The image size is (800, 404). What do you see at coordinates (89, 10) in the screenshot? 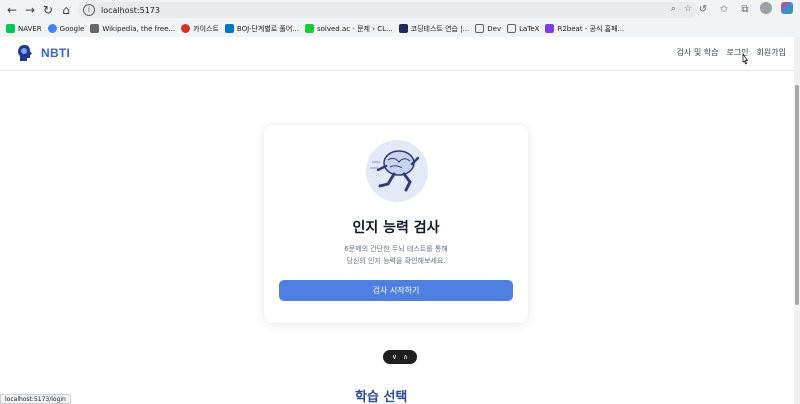
I see `site-info-icon: i` at bounding box center [89, 10].